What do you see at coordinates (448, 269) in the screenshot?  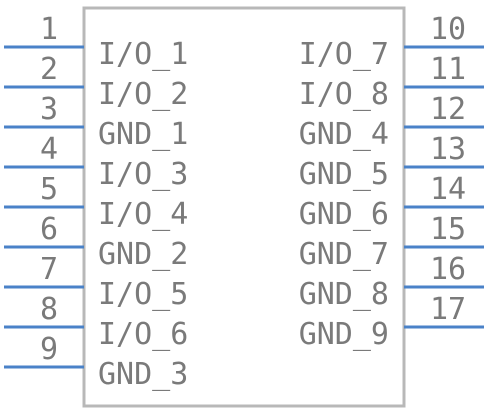 I see `pin-number: 16` at bounding box center [448, 269].